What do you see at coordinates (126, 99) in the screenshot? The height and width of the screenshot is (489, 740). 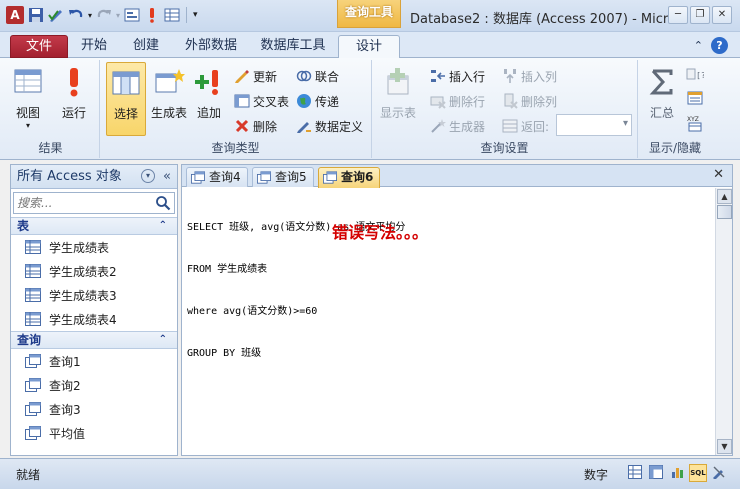 I see `select-query-button: 选择` at bounding box center [126, 99].